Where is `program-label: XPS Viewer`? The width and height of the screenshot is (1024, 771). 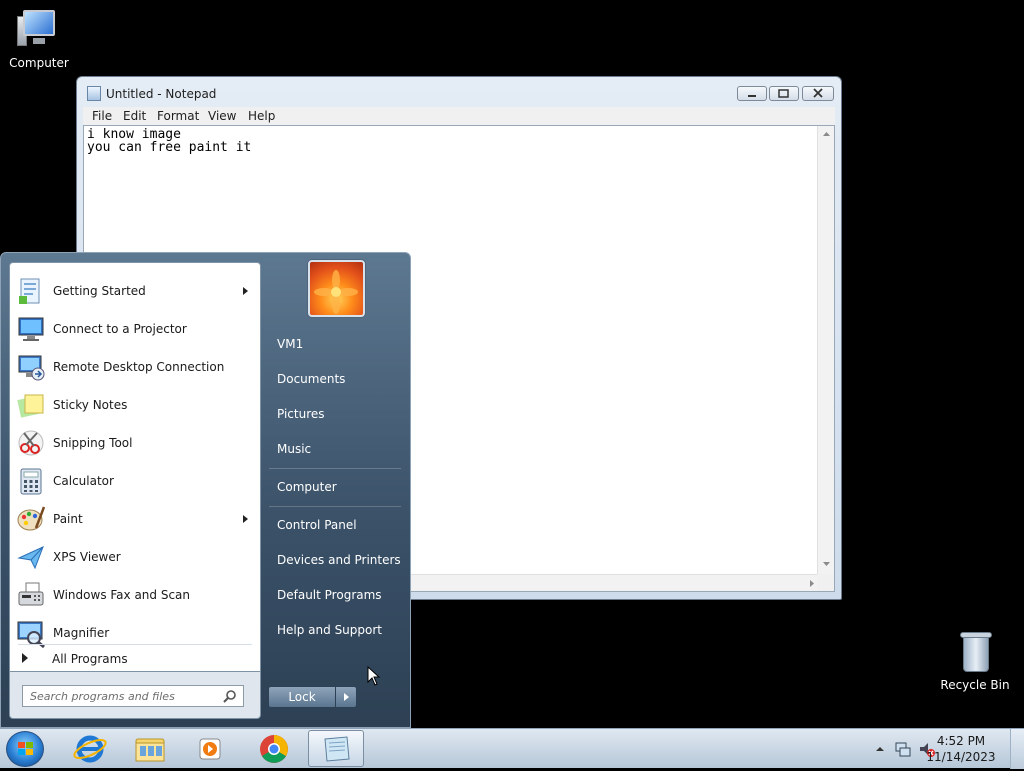 program-label: XPS Viewer is located at coordinates (87, 557).